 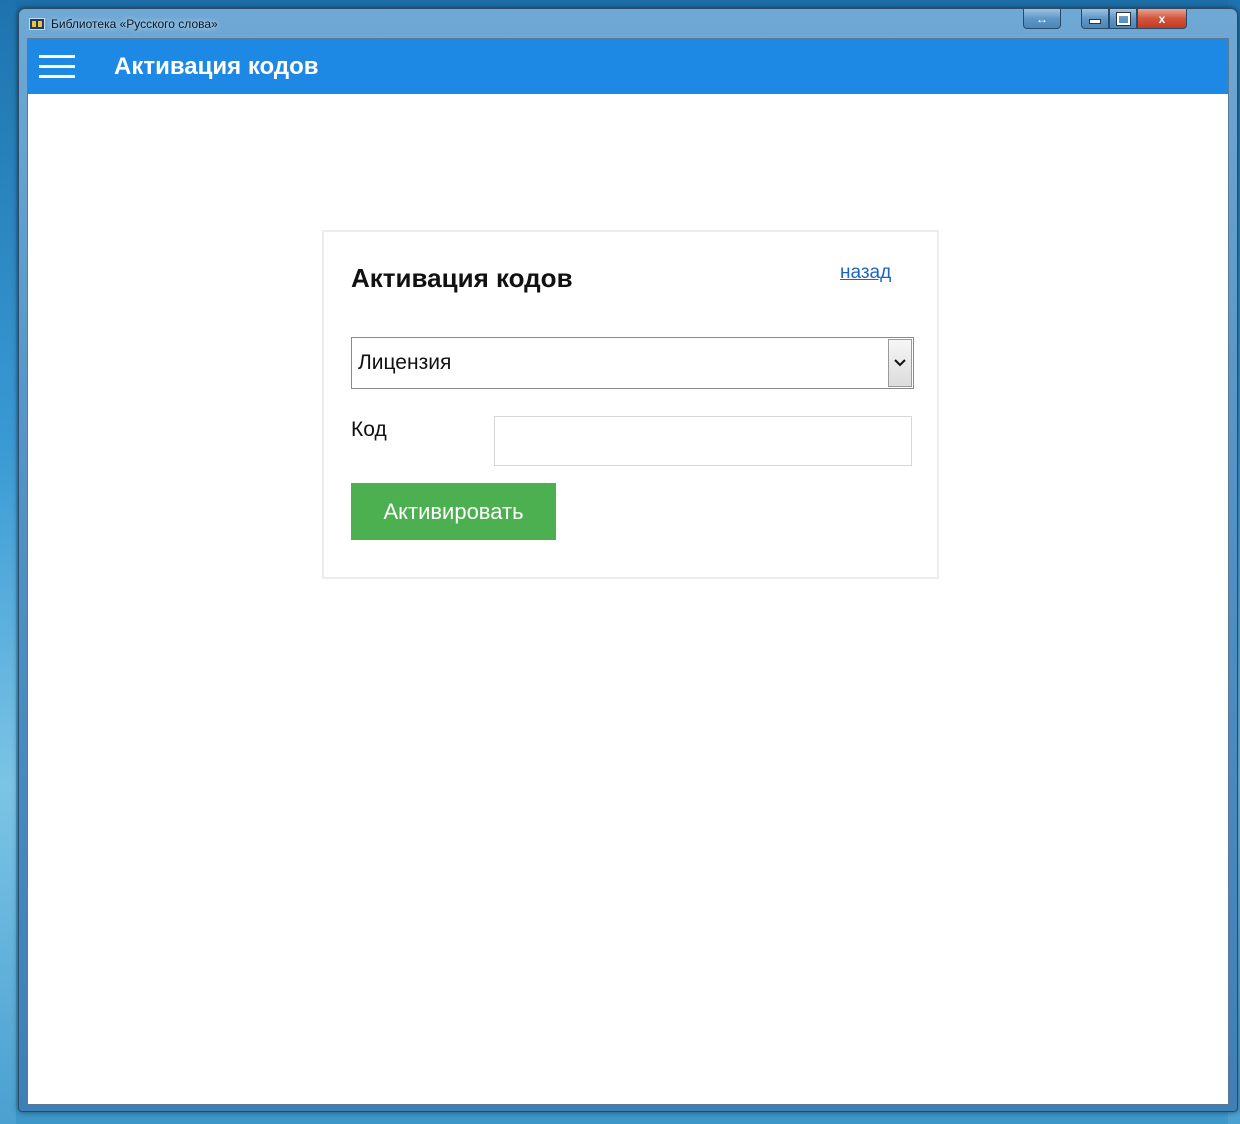 I want to click on card-title: Активация кодов, so click(x=462, y=278).